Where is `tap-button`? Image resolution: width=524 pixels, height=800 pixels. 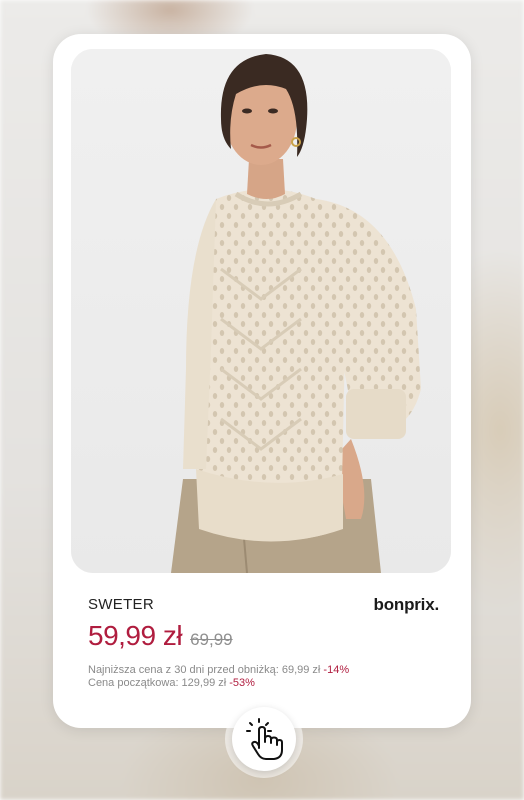 tap-button is located at coordinates (264, 739).